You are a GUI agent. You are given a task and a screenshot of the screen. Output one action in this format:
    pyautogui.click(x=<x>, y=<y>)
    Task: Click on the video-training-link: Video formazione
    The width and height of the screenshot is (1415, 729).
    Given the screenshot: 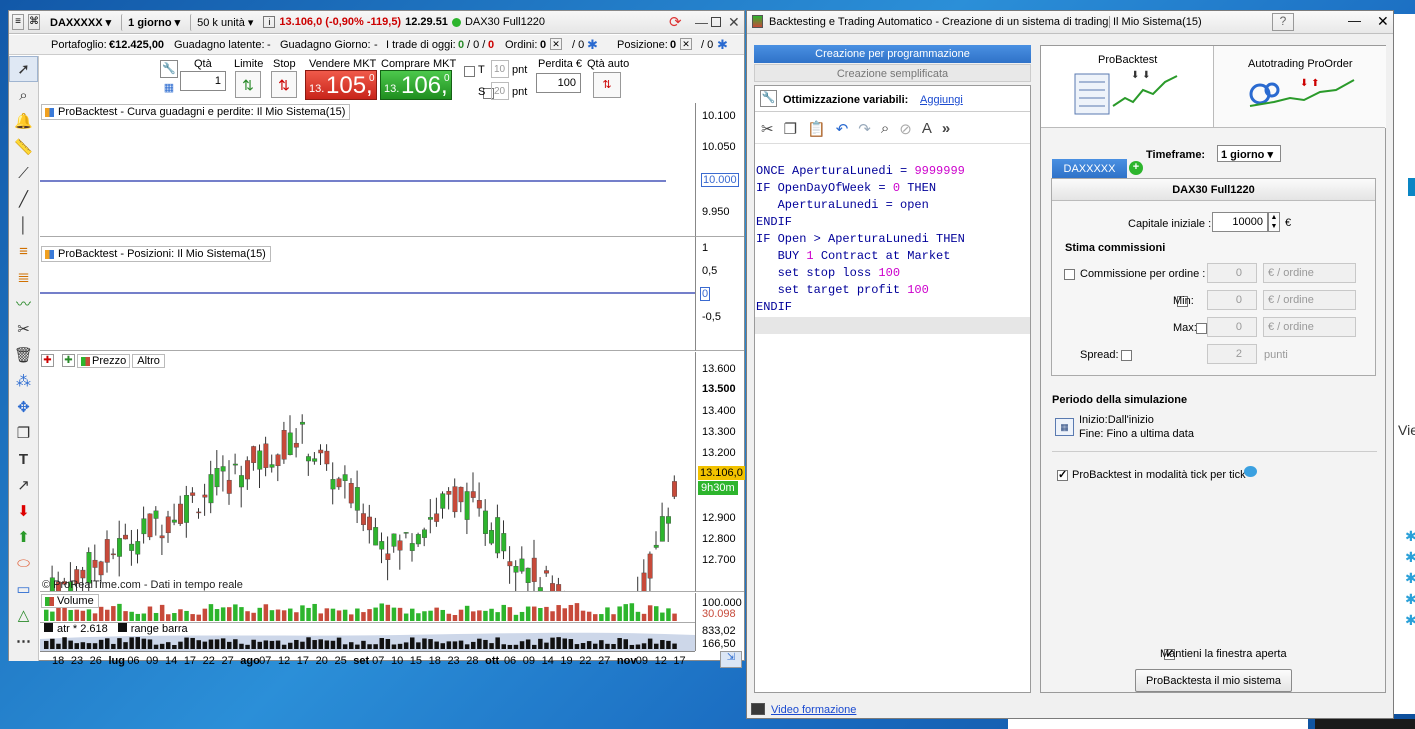 What is the action you would take?
    pyautogui.click(x=813, y=710)
    